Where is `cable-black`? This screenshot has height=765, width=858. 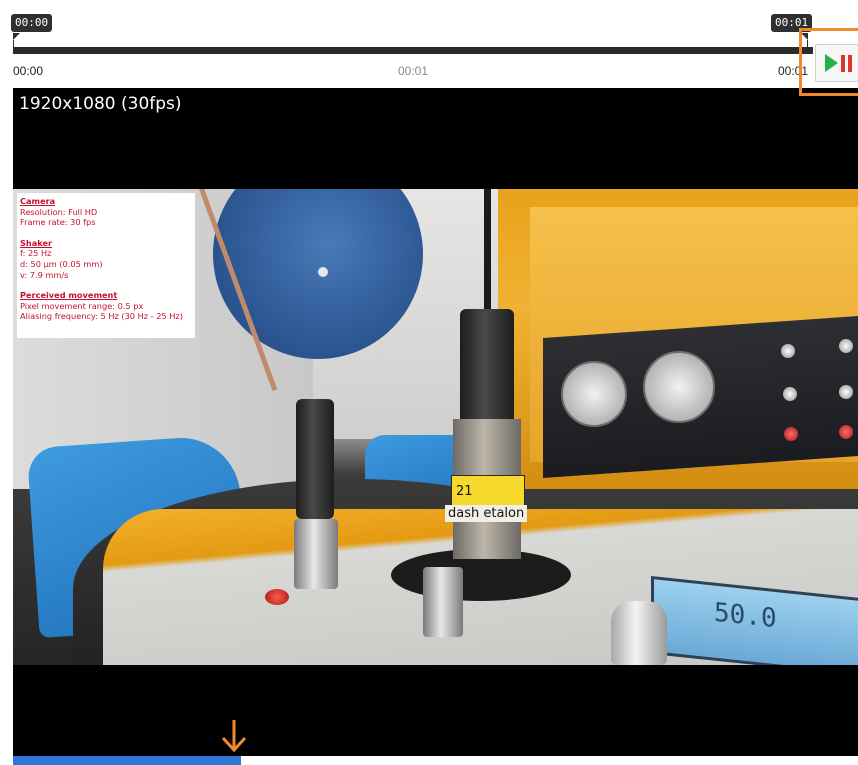
cable-black is located at coordinates (487, 259).